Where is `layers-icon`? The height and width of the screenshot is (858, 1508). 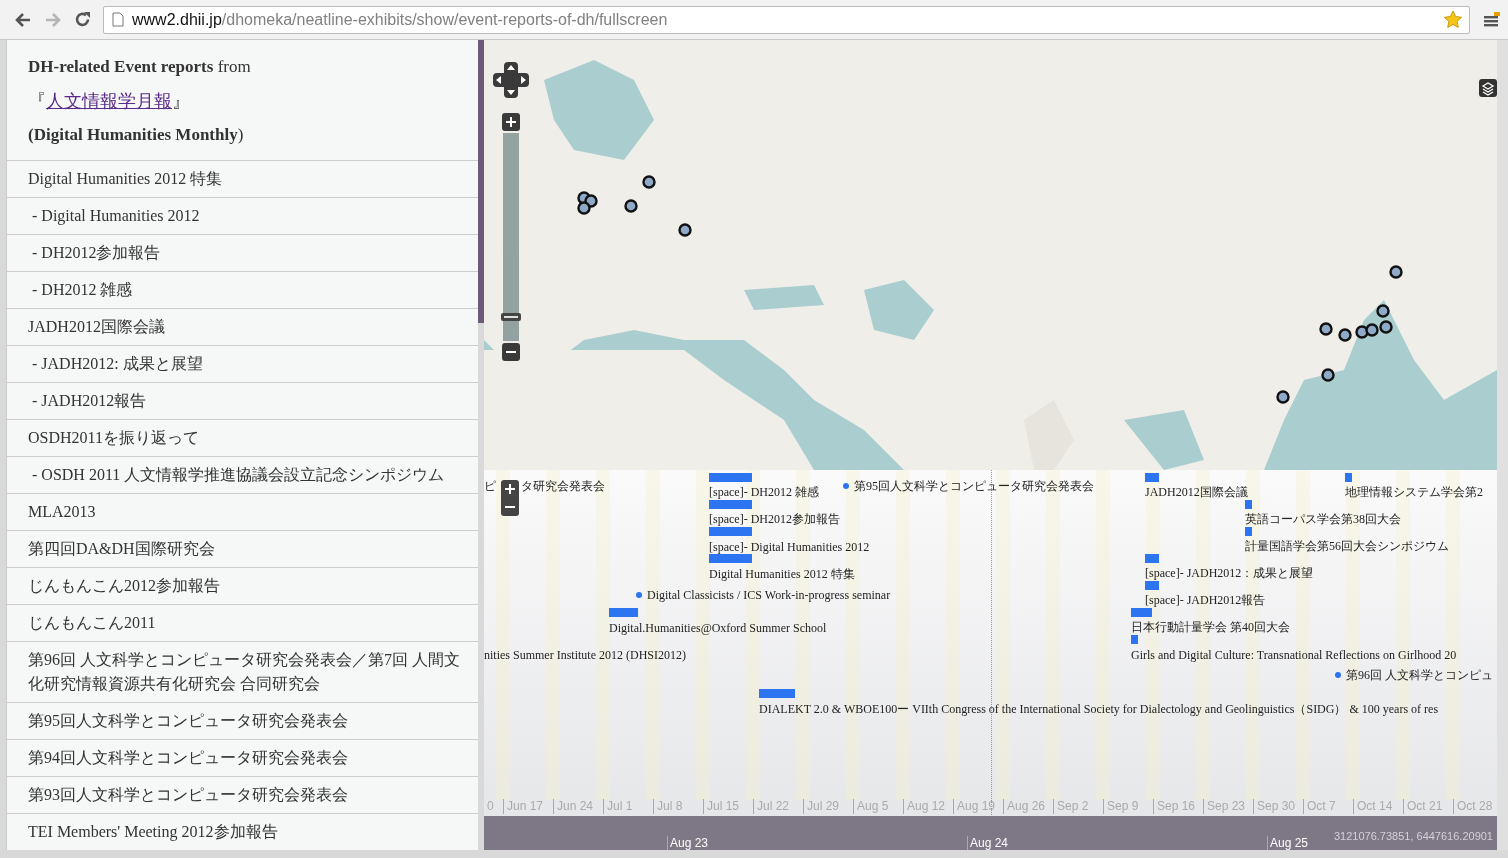 layers-icon is located at coordinates (1488, 88).